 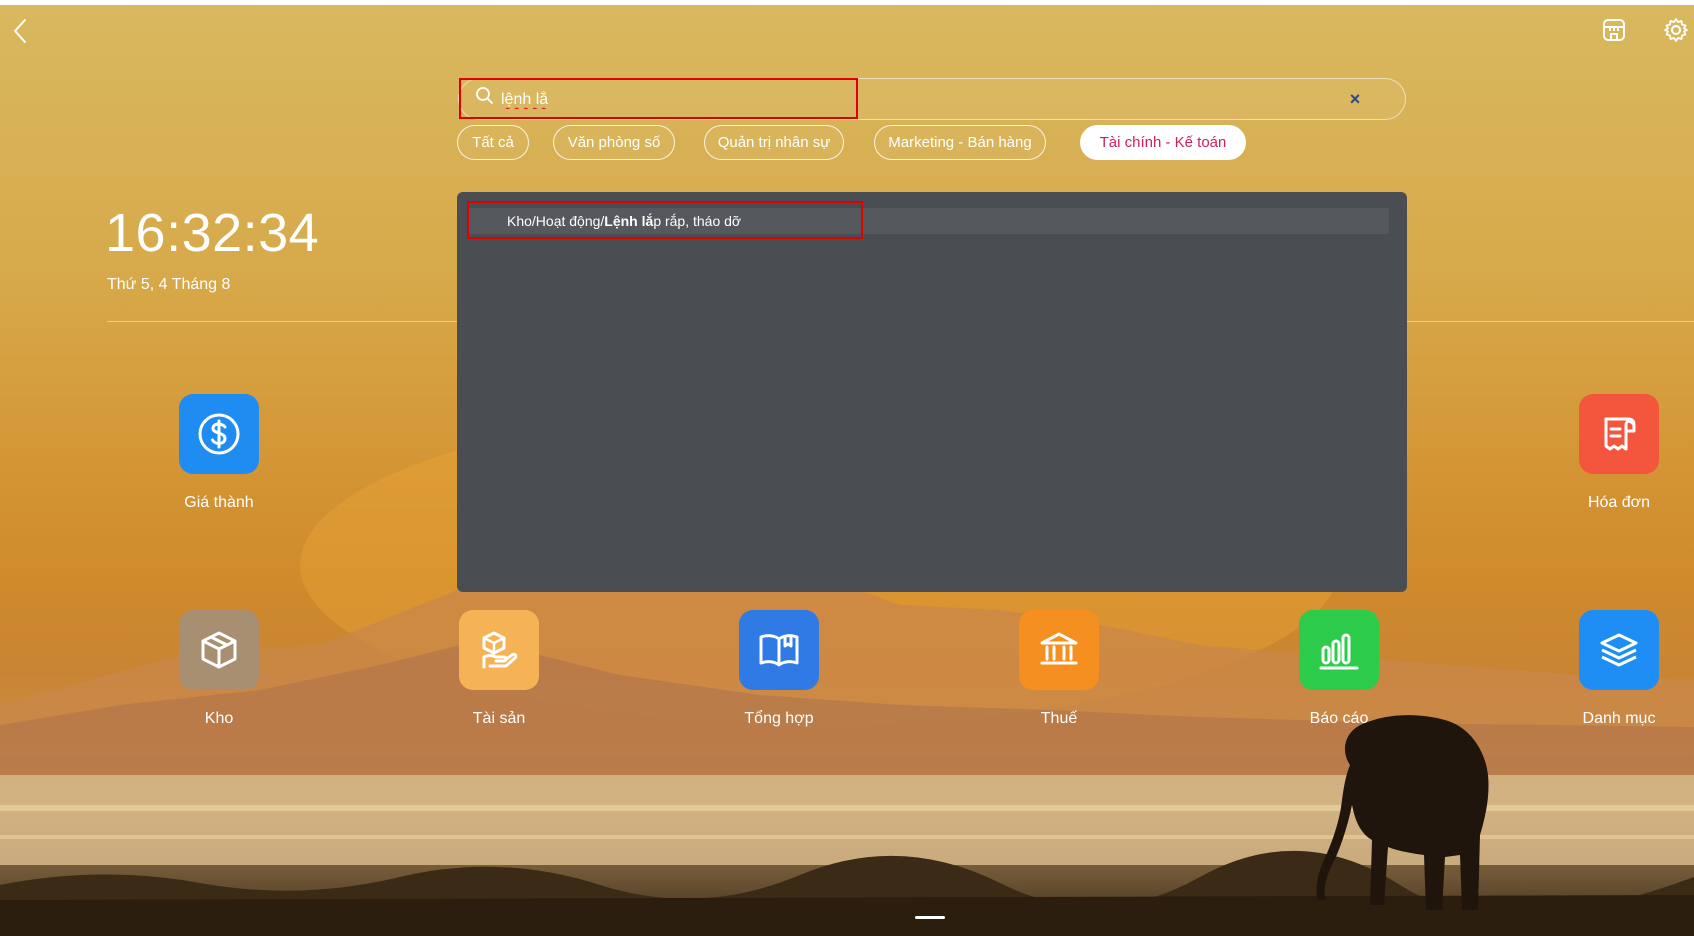 I want to click on bar-chart-icon, so click(x=1339, y=650).